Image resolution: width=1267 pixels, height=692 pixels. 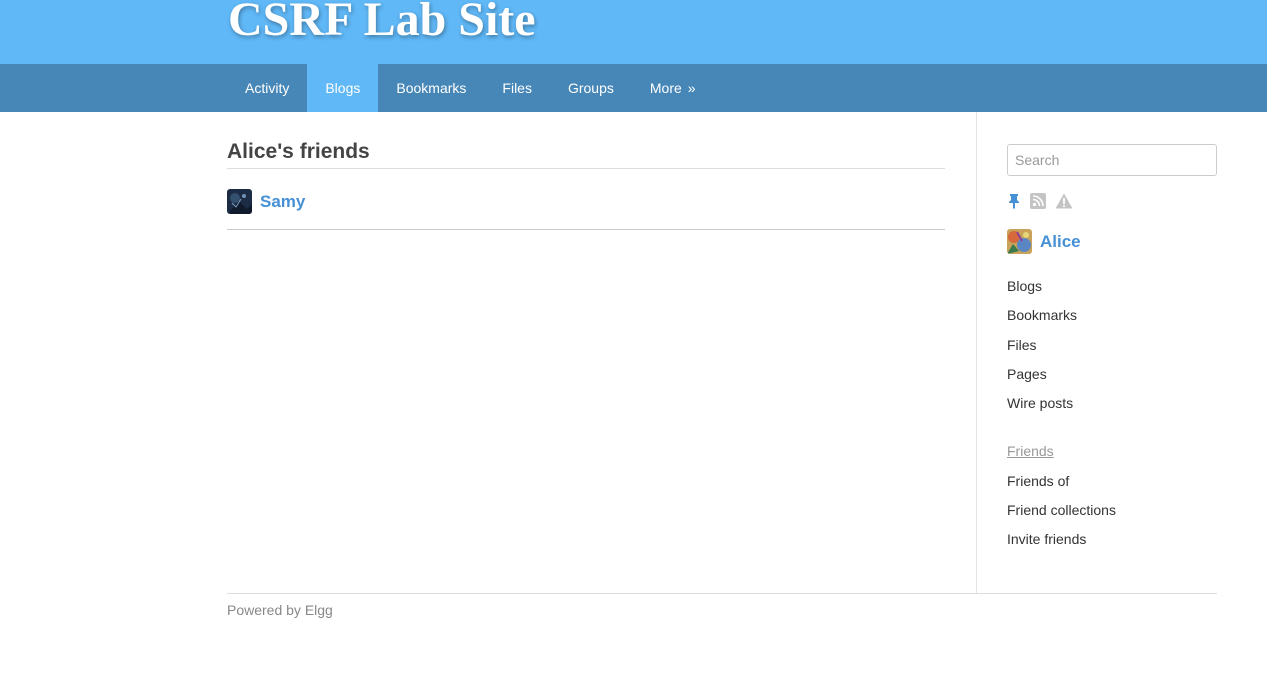 I want to click on more-arrow-icon: », so click(x=691, y=88).